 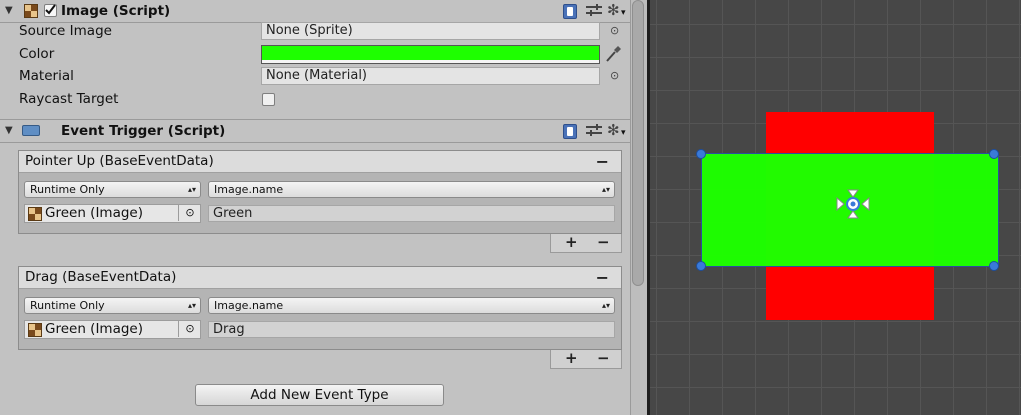 I want to click on image-component-icon, so click(x=31, y=11).